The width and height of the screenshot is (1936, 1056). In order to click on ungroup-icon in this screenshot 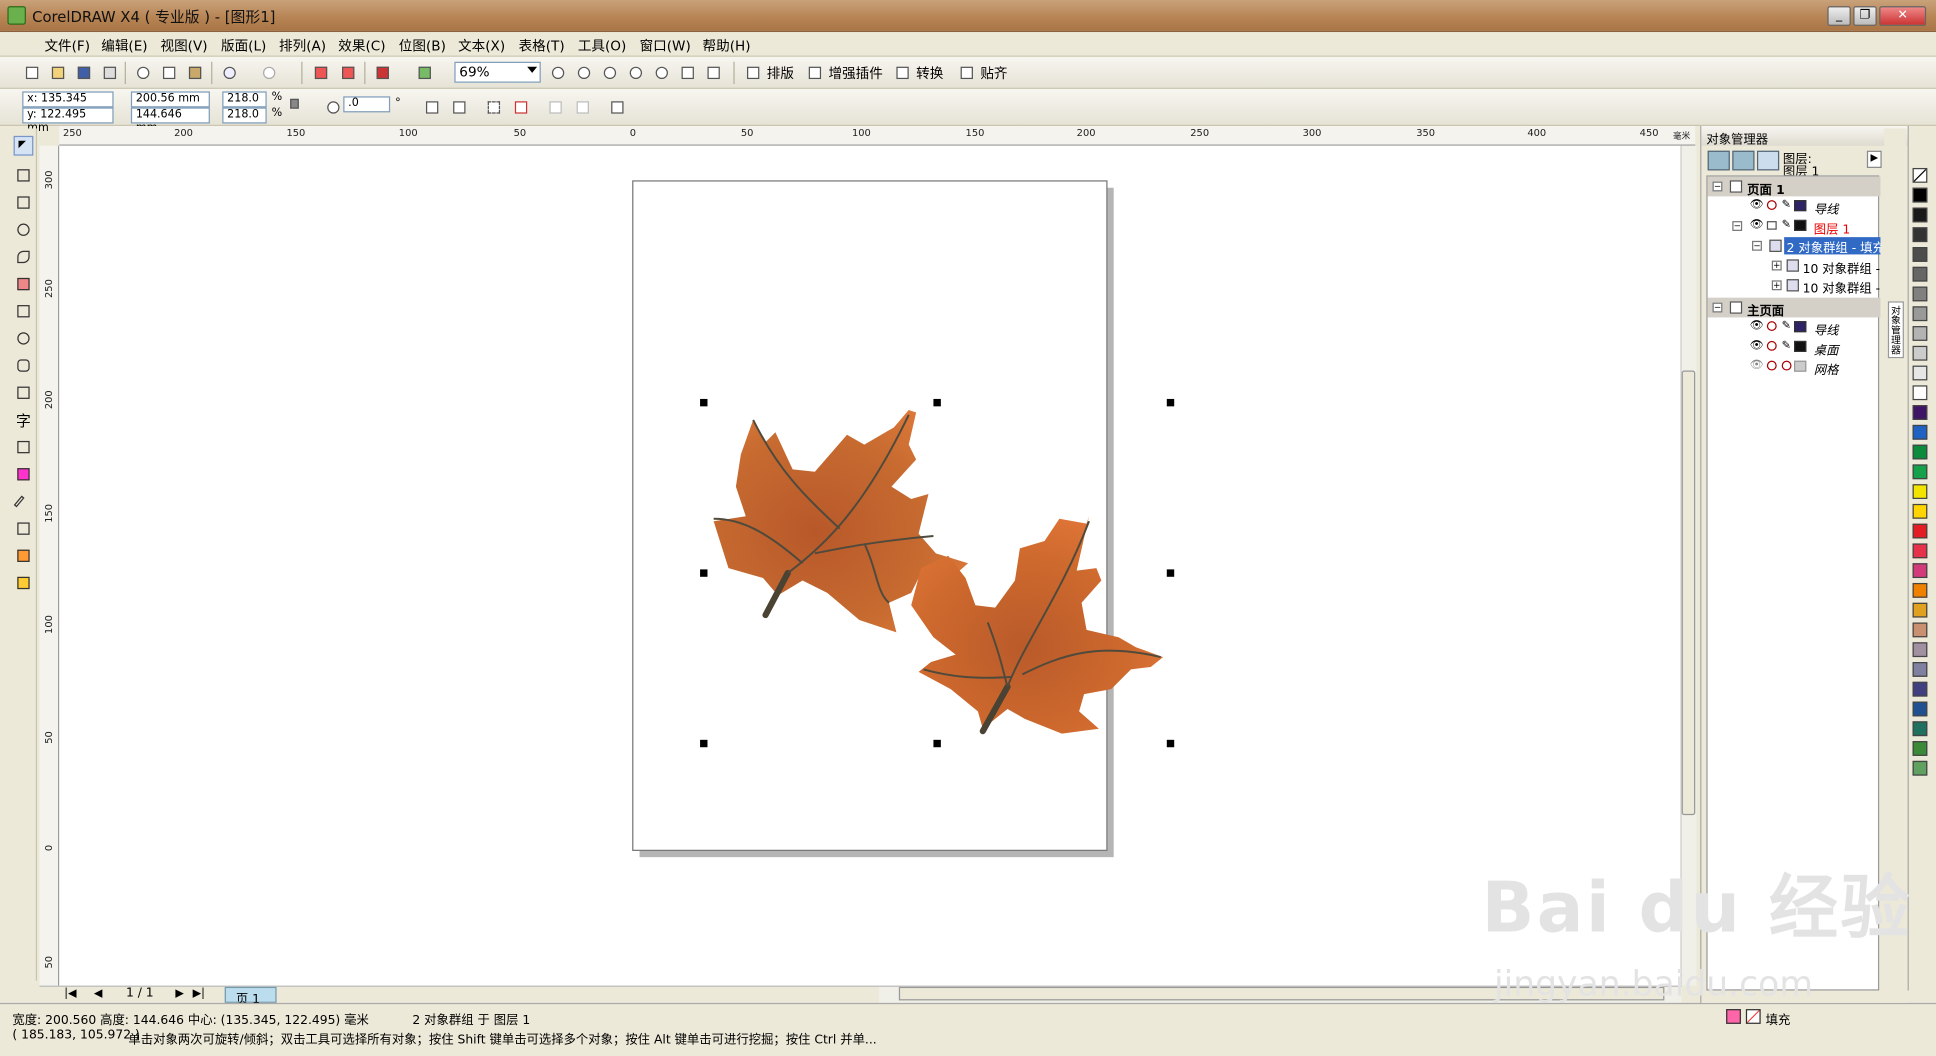, I will do `click(521, 108)`.